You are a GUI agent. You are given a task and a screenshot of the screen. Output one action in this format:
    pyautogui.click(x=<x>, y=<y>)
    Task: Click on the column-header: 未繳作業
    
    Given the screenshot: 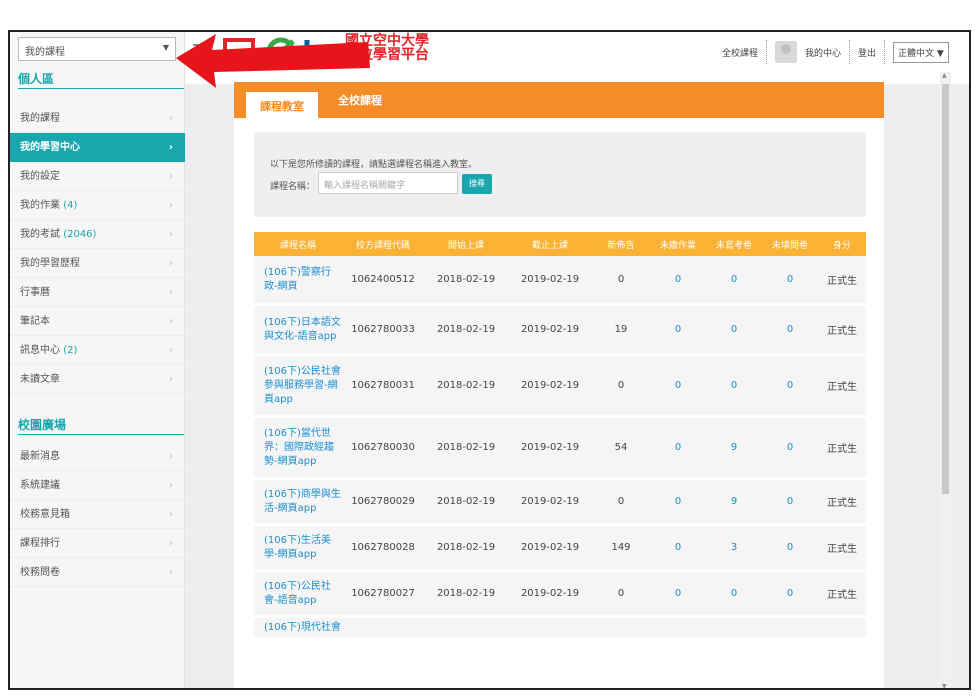 What is the action you would take?
    pyautogui.click(x=678, y=244)
    